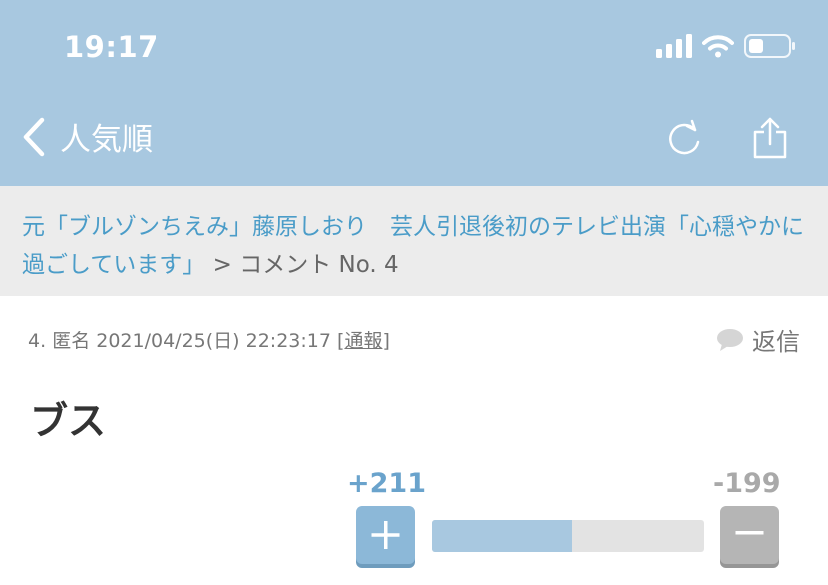 Image resolution: width=828 pixels, height=585 pixels. Describe the element at coordinates (37, 341) in the screenshot. I see `comment-number: 4.` at that location.